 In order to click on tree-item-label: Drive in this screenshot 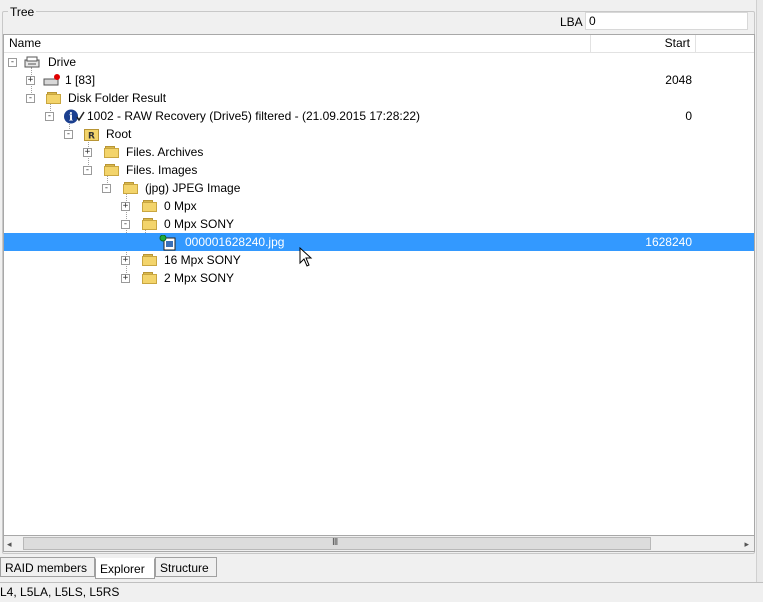, I will do `click(62, 62)`.